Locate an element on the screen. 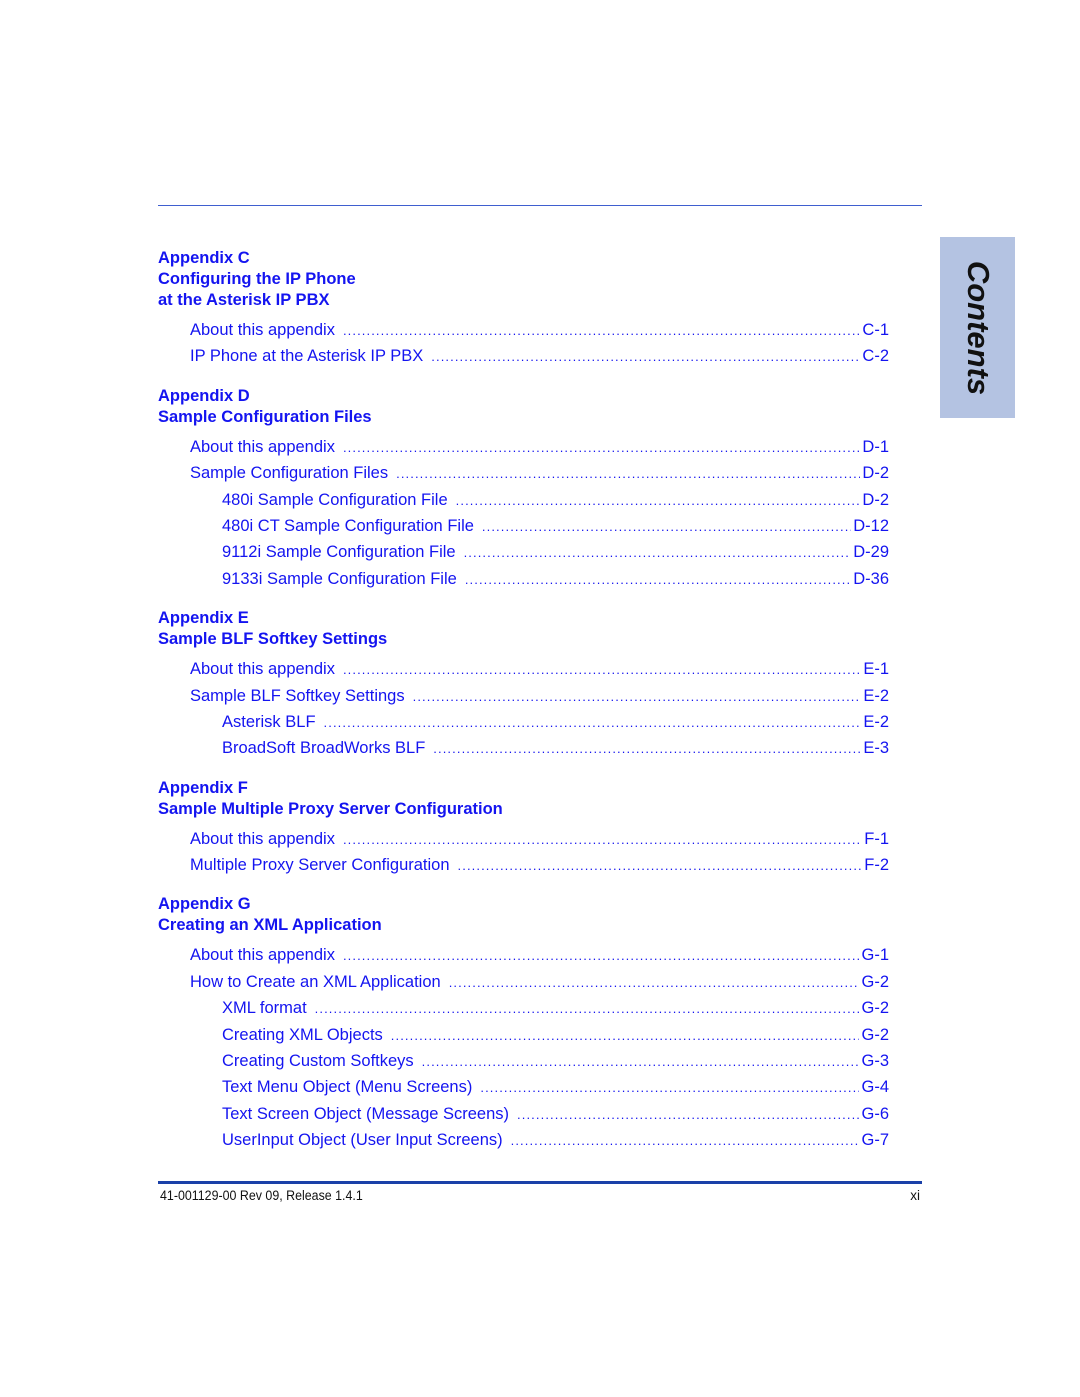 The image size is (1080, 1397). toc-entry: 480i CT Sample Configuration File D-12 is located at coordinates (523, 529).